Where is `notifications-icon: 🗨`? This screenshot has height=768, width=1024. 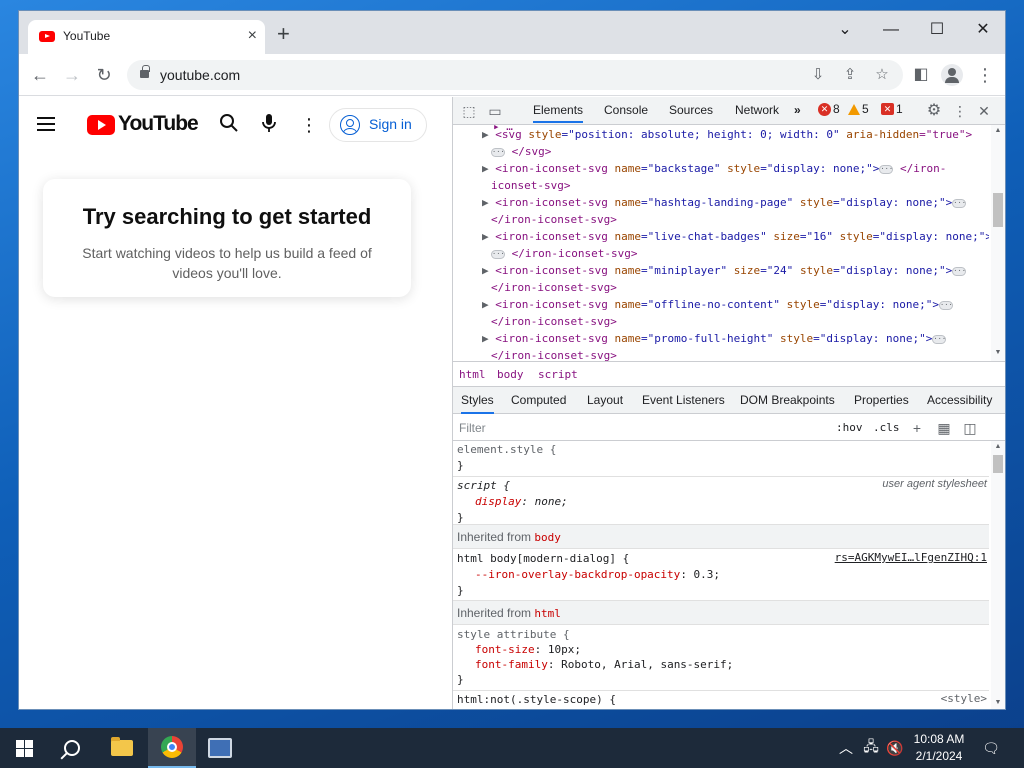 notifications-icon: 🗨 is located at coordinates (991, 748).